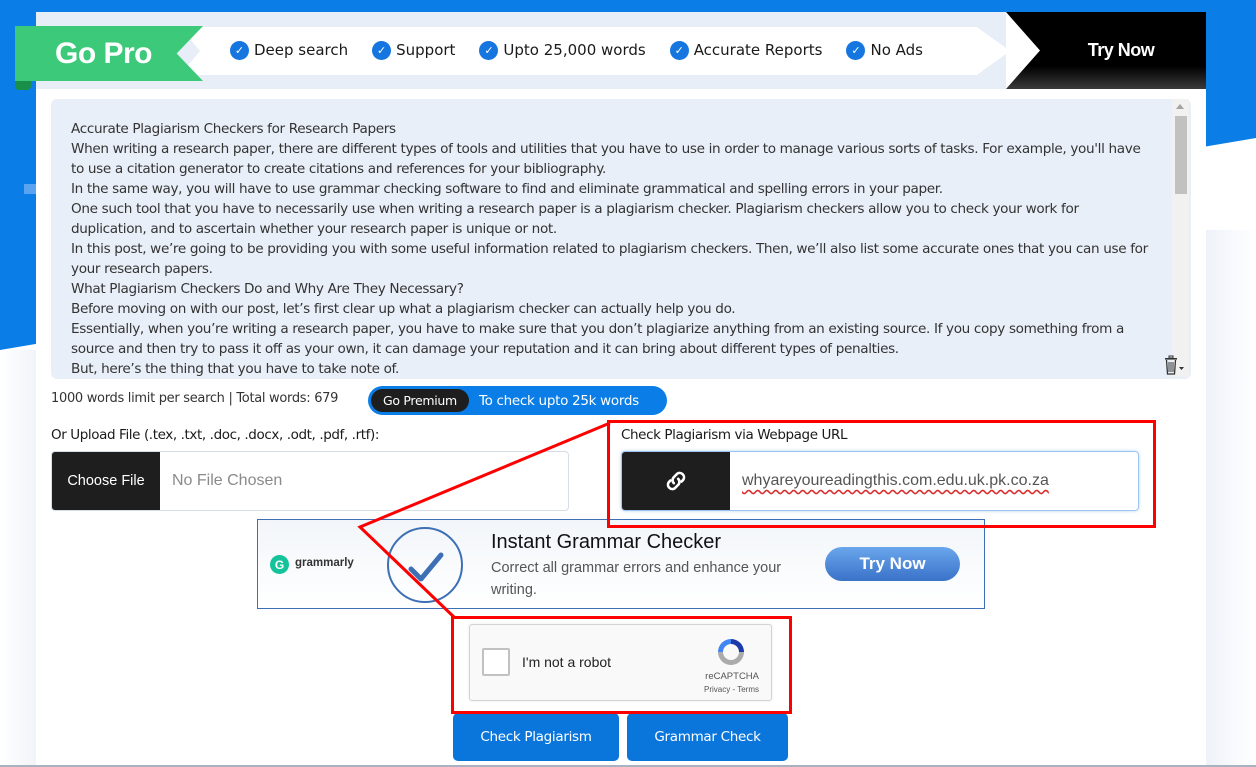 The width and height of the screenshot is (1256, 767). I want to click on feature-item: ✓ Accurate Reports, so click(746, 50).